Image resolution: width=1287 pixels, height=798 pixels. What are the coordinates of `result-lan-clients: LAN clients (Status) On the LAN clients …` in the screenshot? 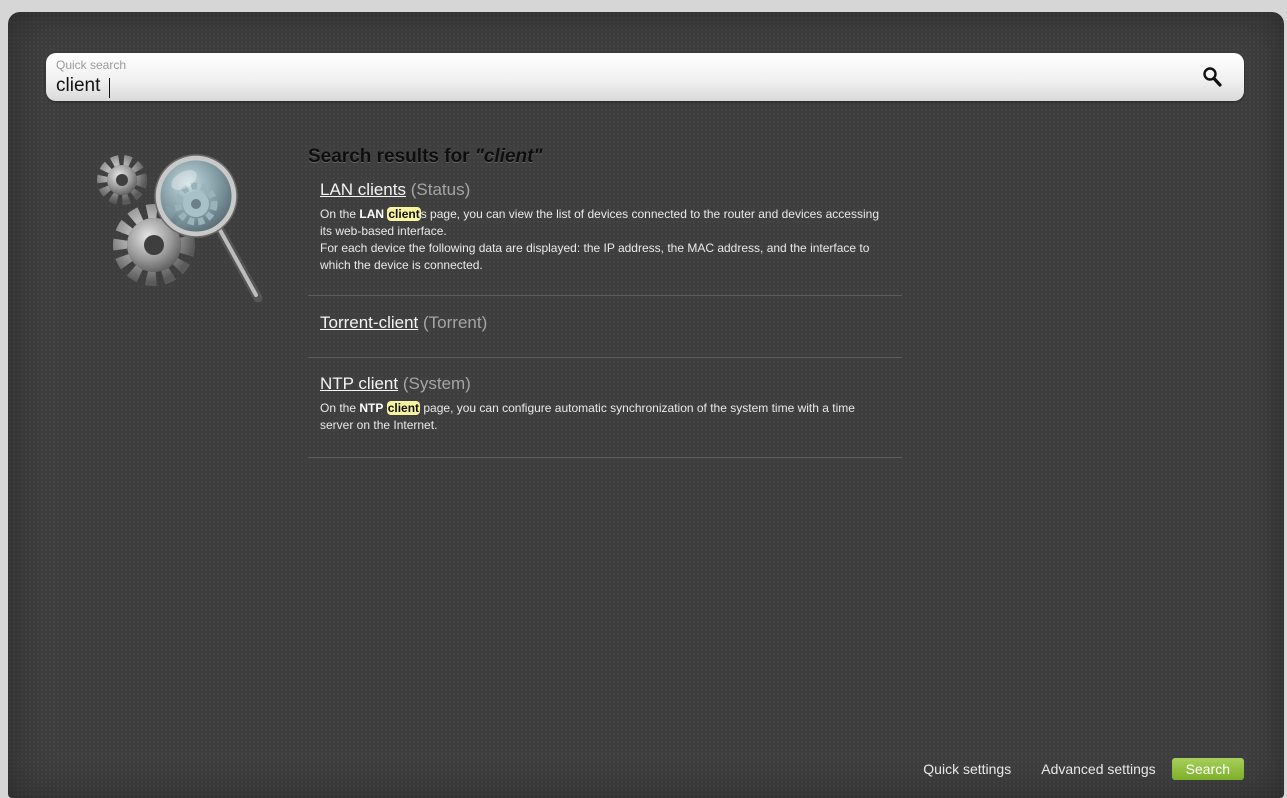 It's located at (605, 233).